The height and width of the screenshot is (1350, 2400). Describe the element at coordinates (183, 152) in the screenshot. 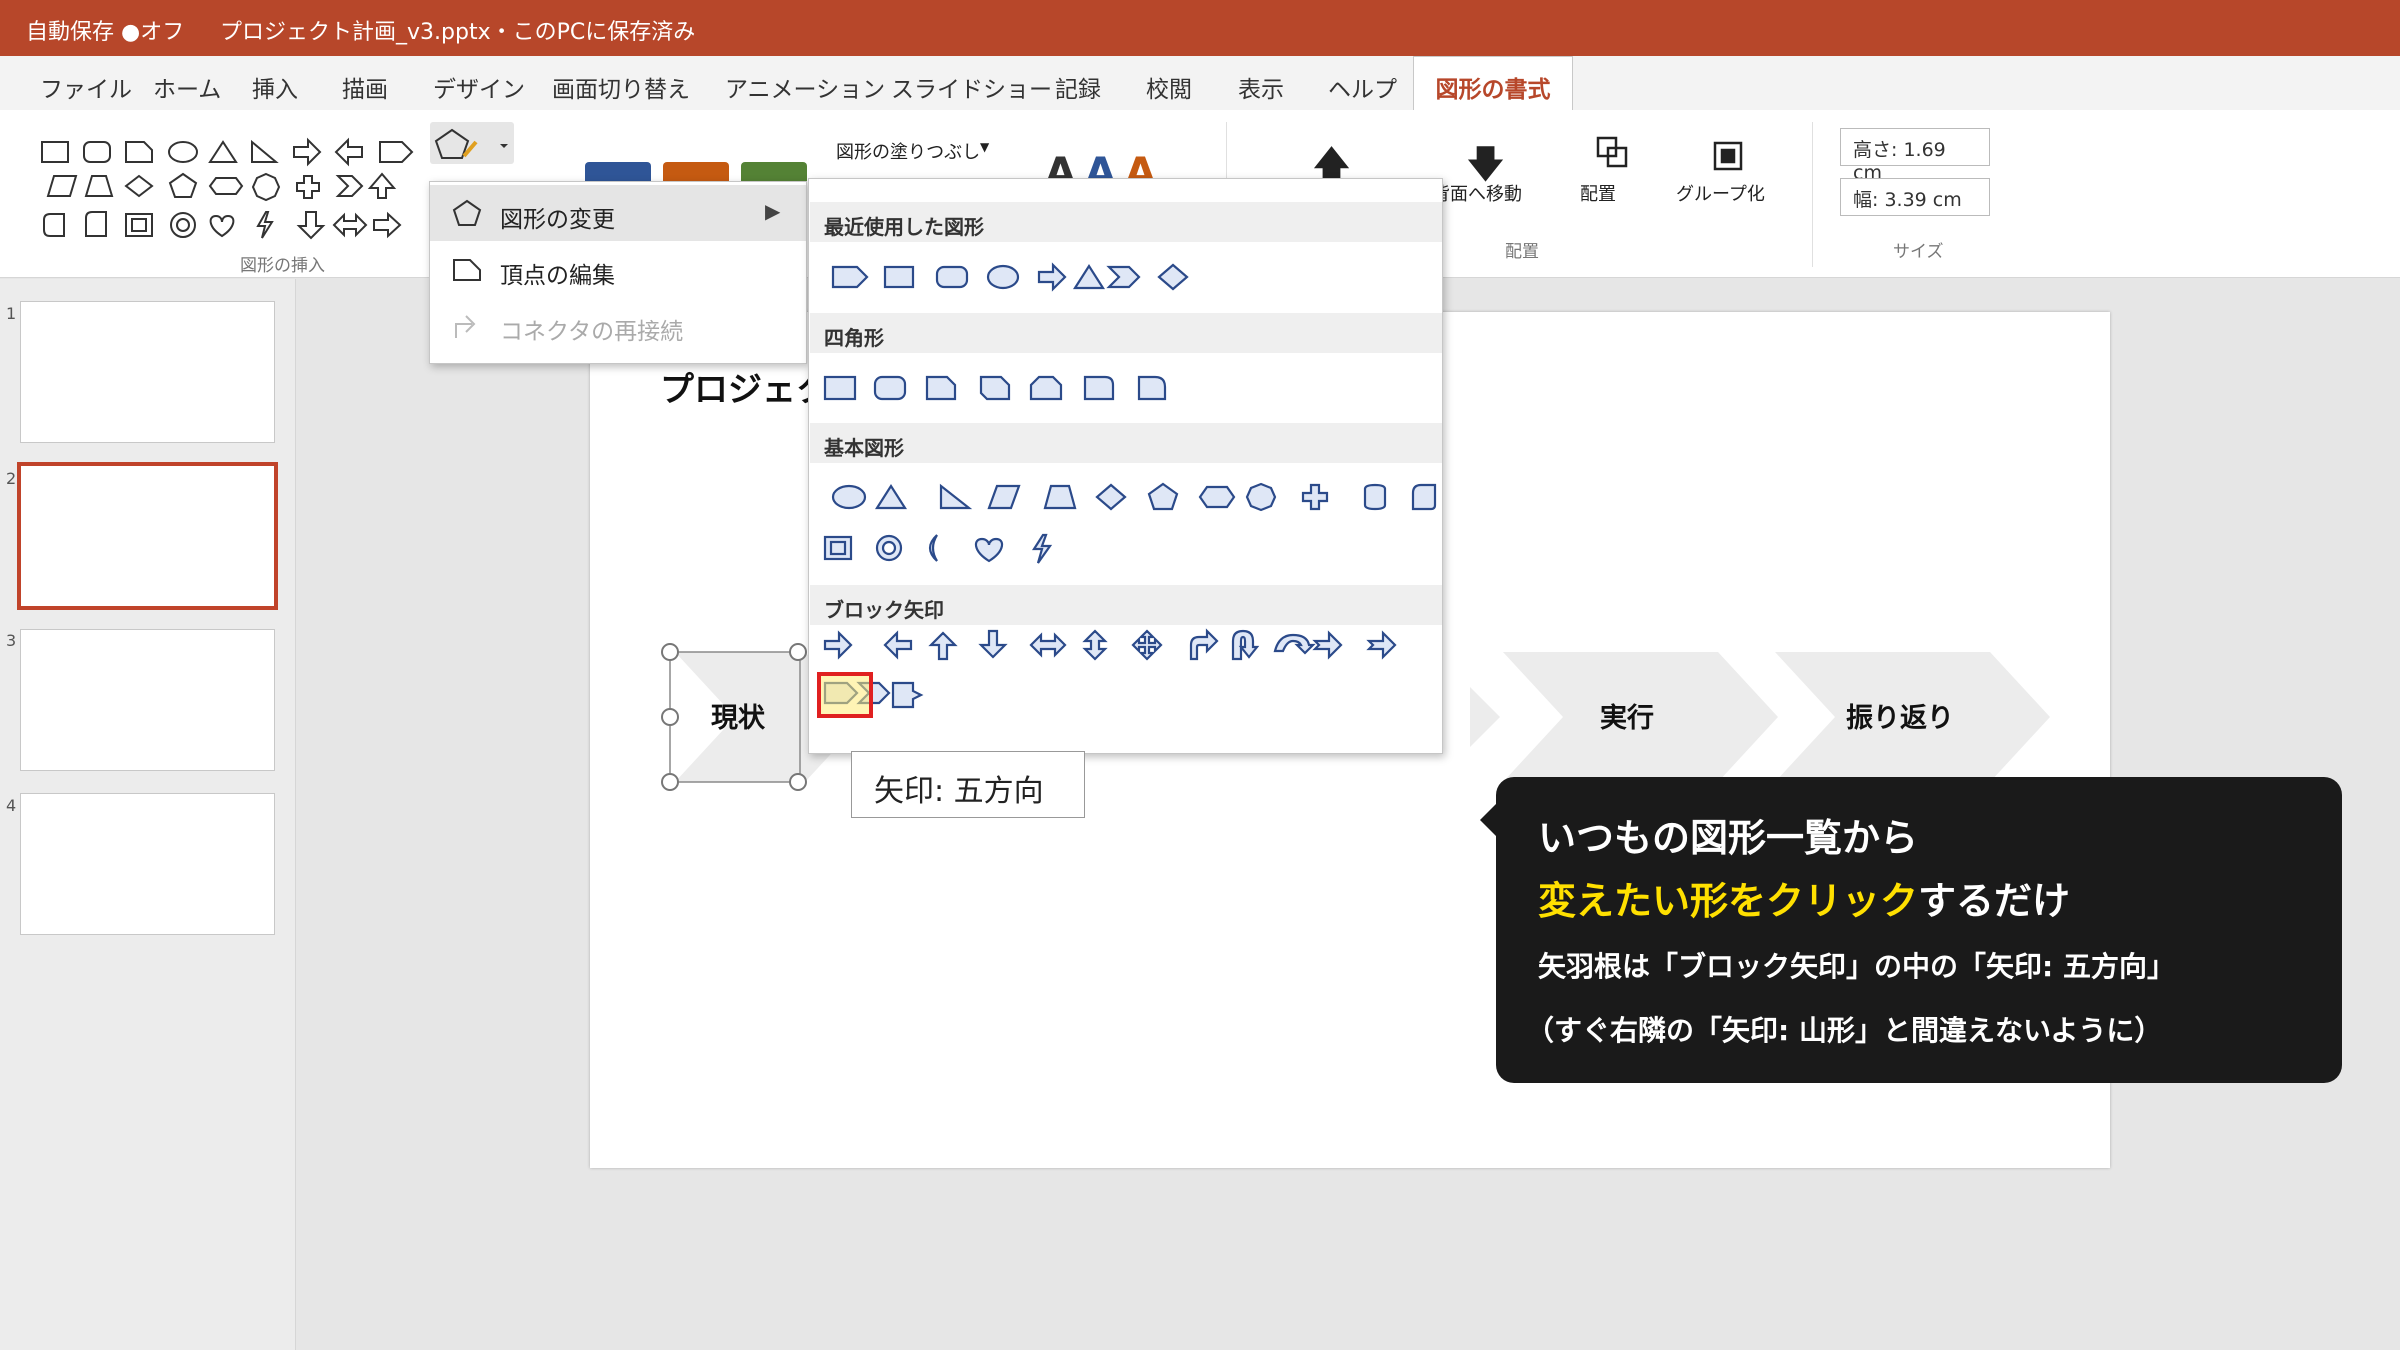

I see `oval-icon` at that location.